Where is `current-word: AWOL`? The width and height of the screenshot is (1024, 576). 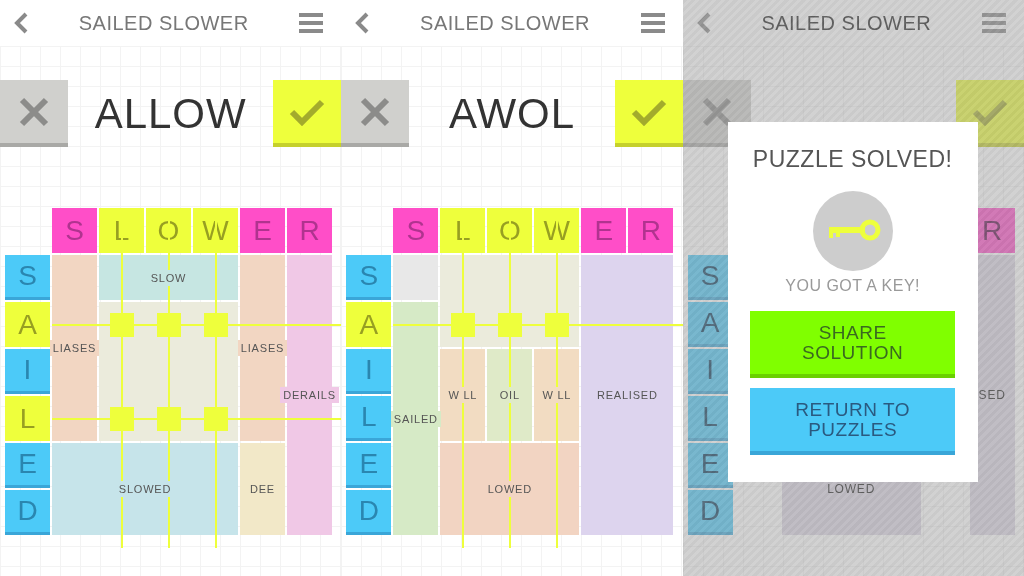
current-word: AWOL is located at coordinates (512, 113).